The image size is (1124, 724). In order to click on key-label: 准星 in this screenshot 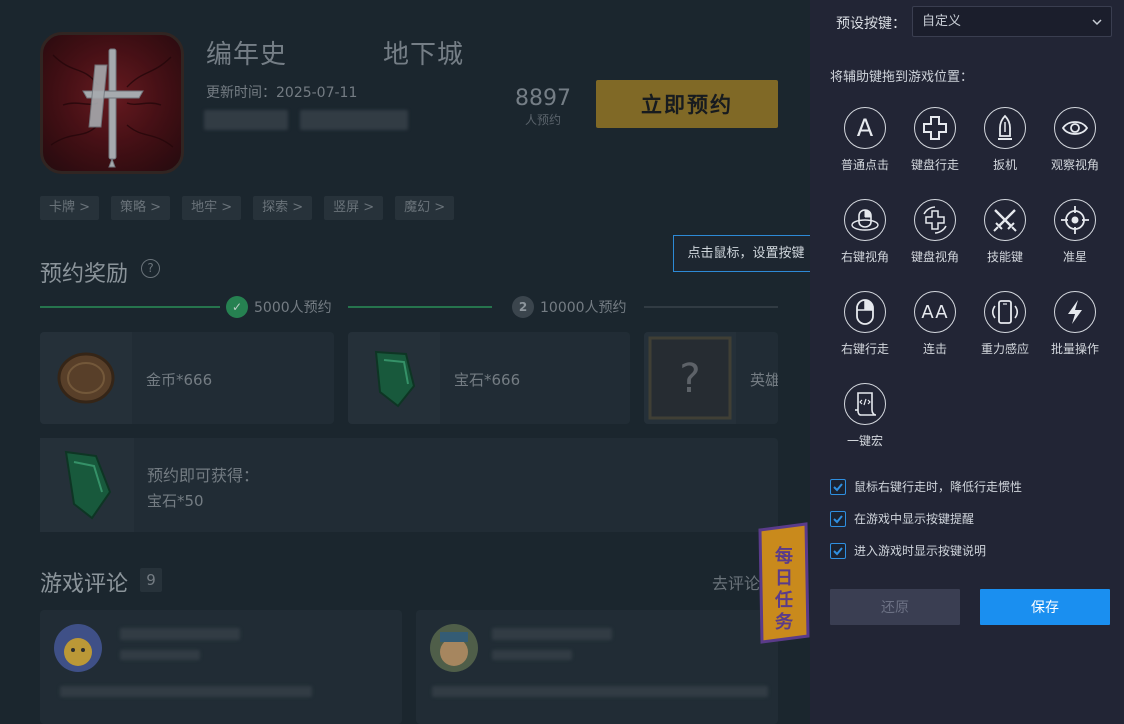, I will do `click(1074, 257)`.